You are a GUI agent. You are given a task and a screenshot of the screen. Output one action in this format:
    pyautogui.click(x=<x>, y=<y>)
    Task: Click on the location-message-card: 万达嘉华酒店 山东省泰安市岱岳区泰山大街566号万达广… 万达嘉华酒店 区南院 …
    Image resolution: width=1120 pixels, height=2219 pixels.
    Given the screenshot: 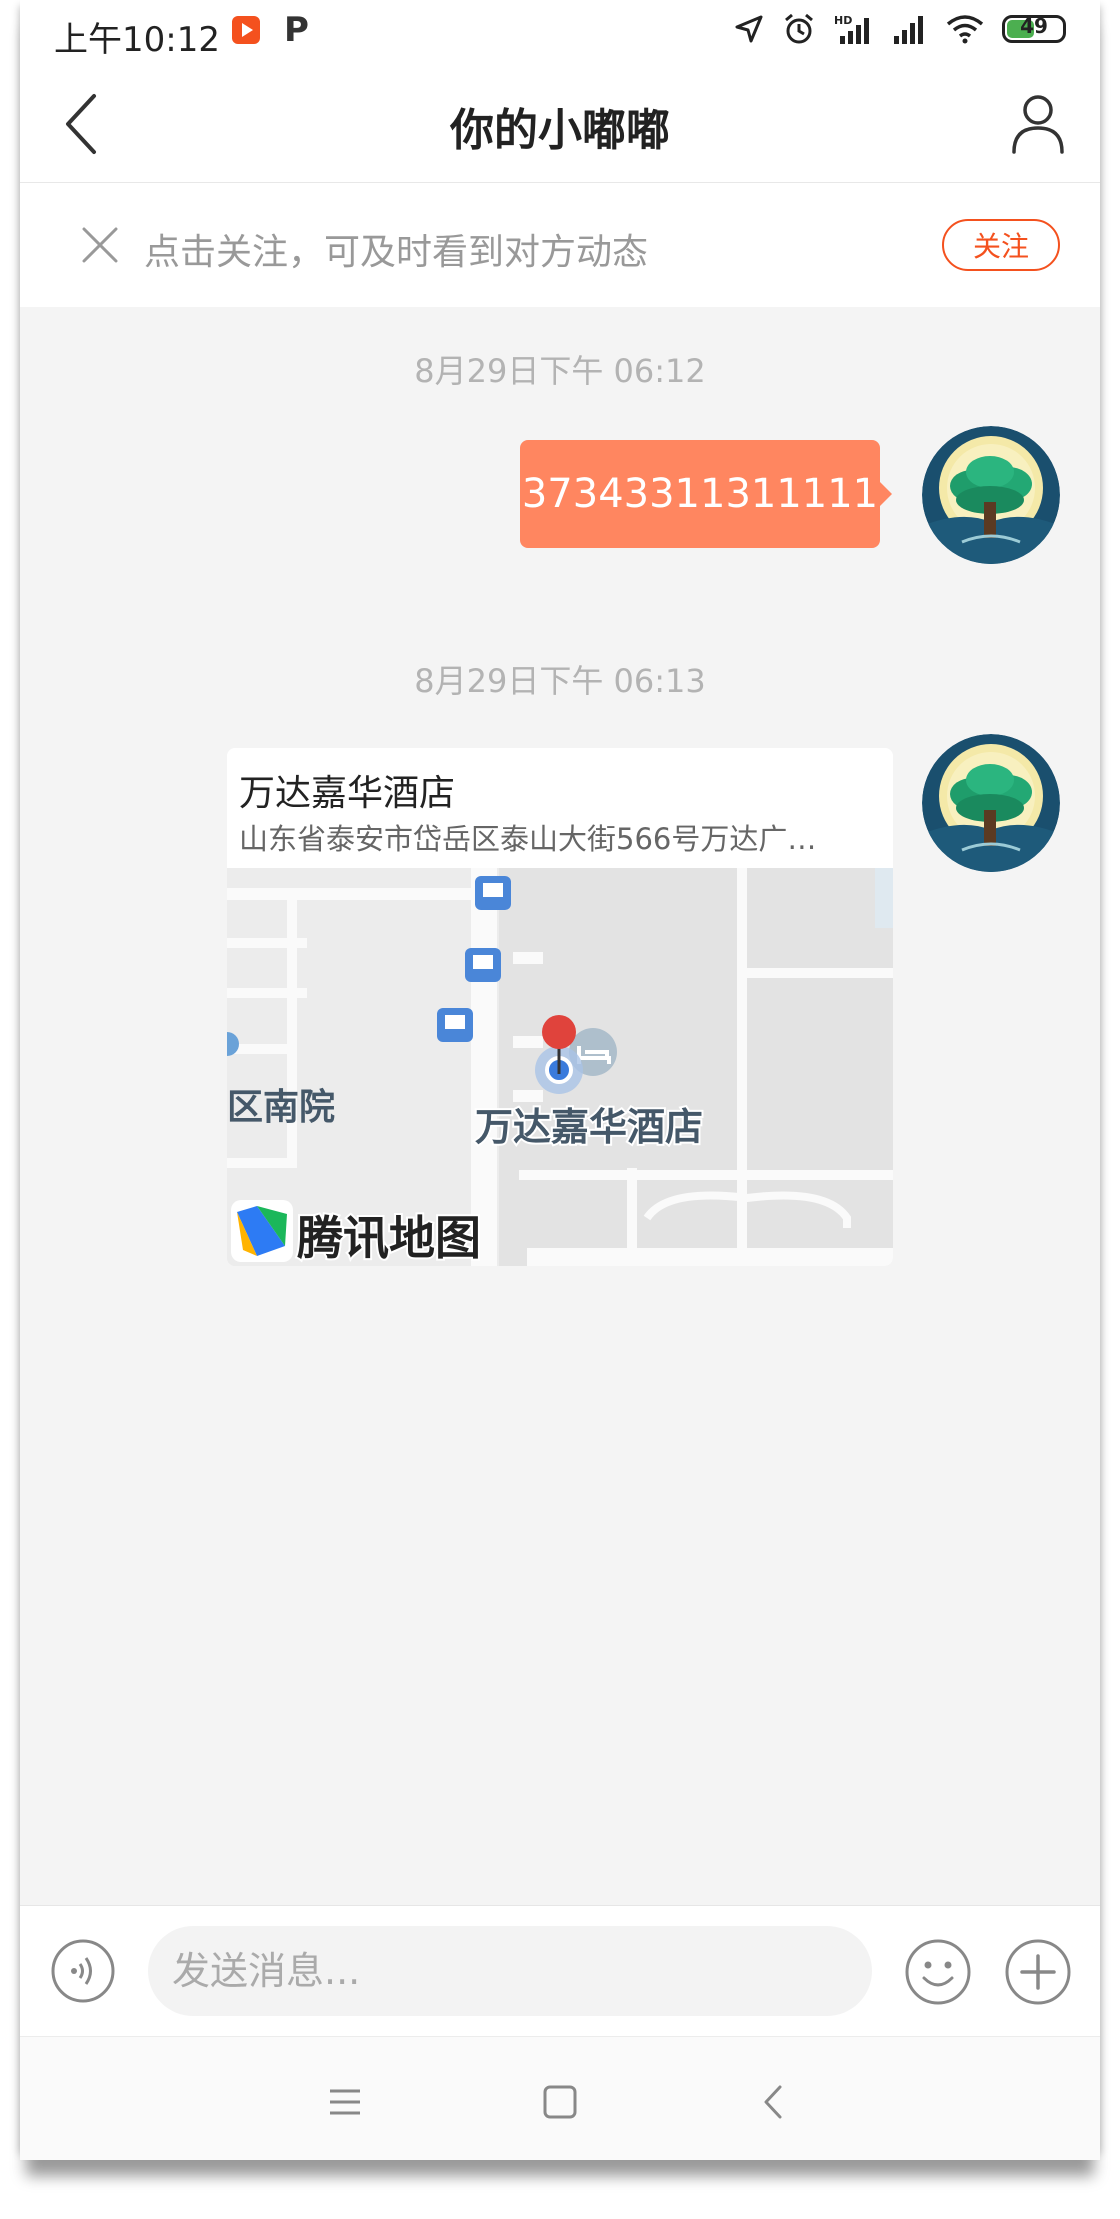 What is the action you would take?
    pyautogui.click(x=560, y=1007)
    